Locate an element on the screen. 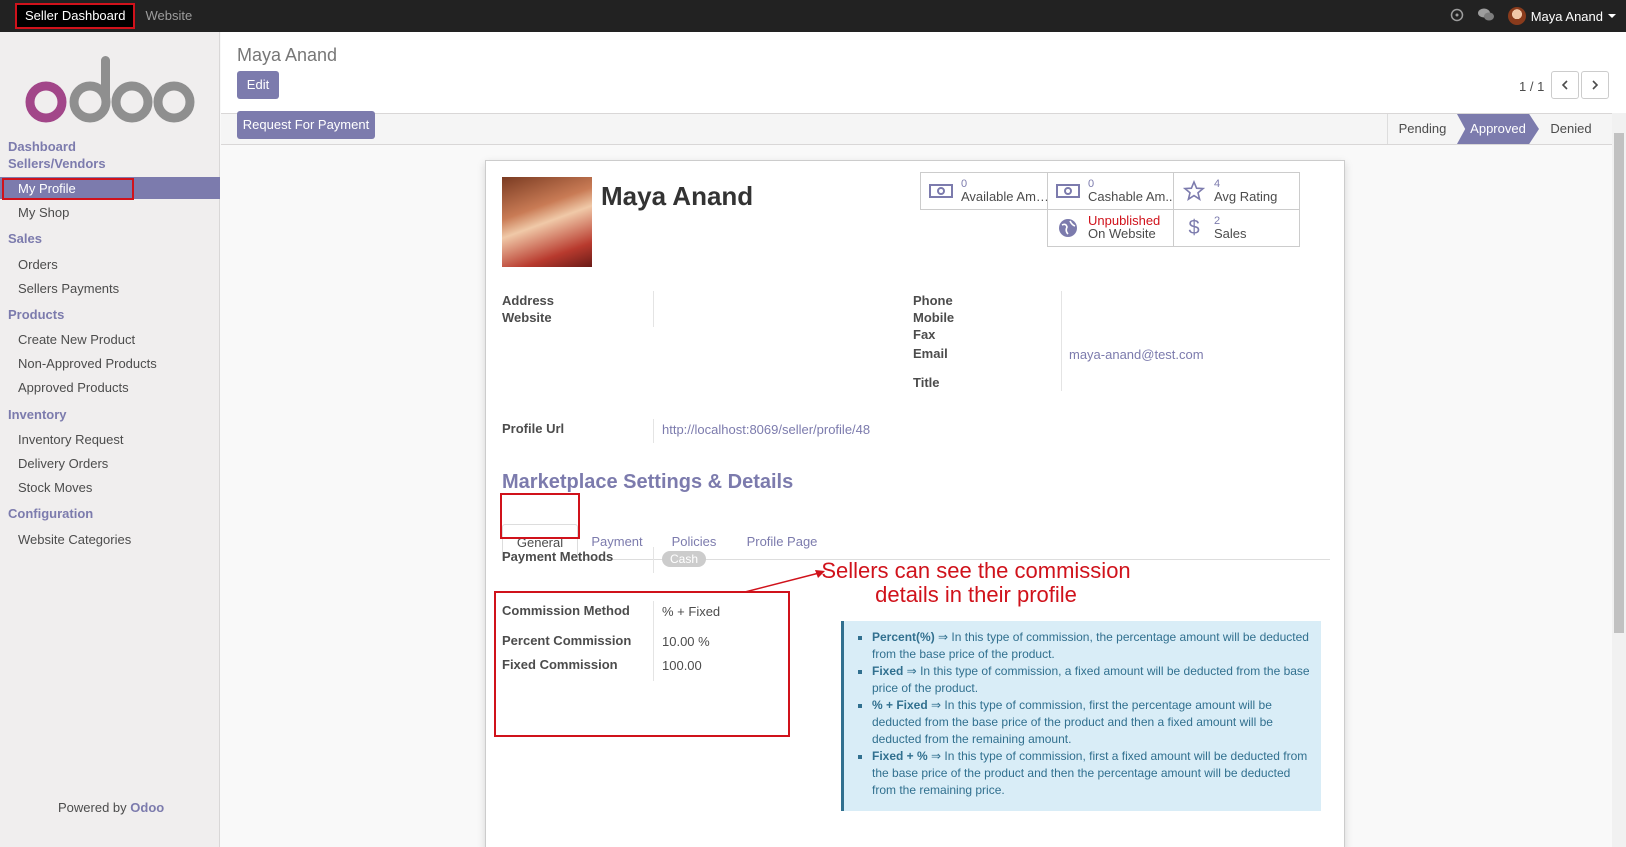 The image size is (1626, 847). tab-profile-page: Profile Page is located at coordinates (782, 542).